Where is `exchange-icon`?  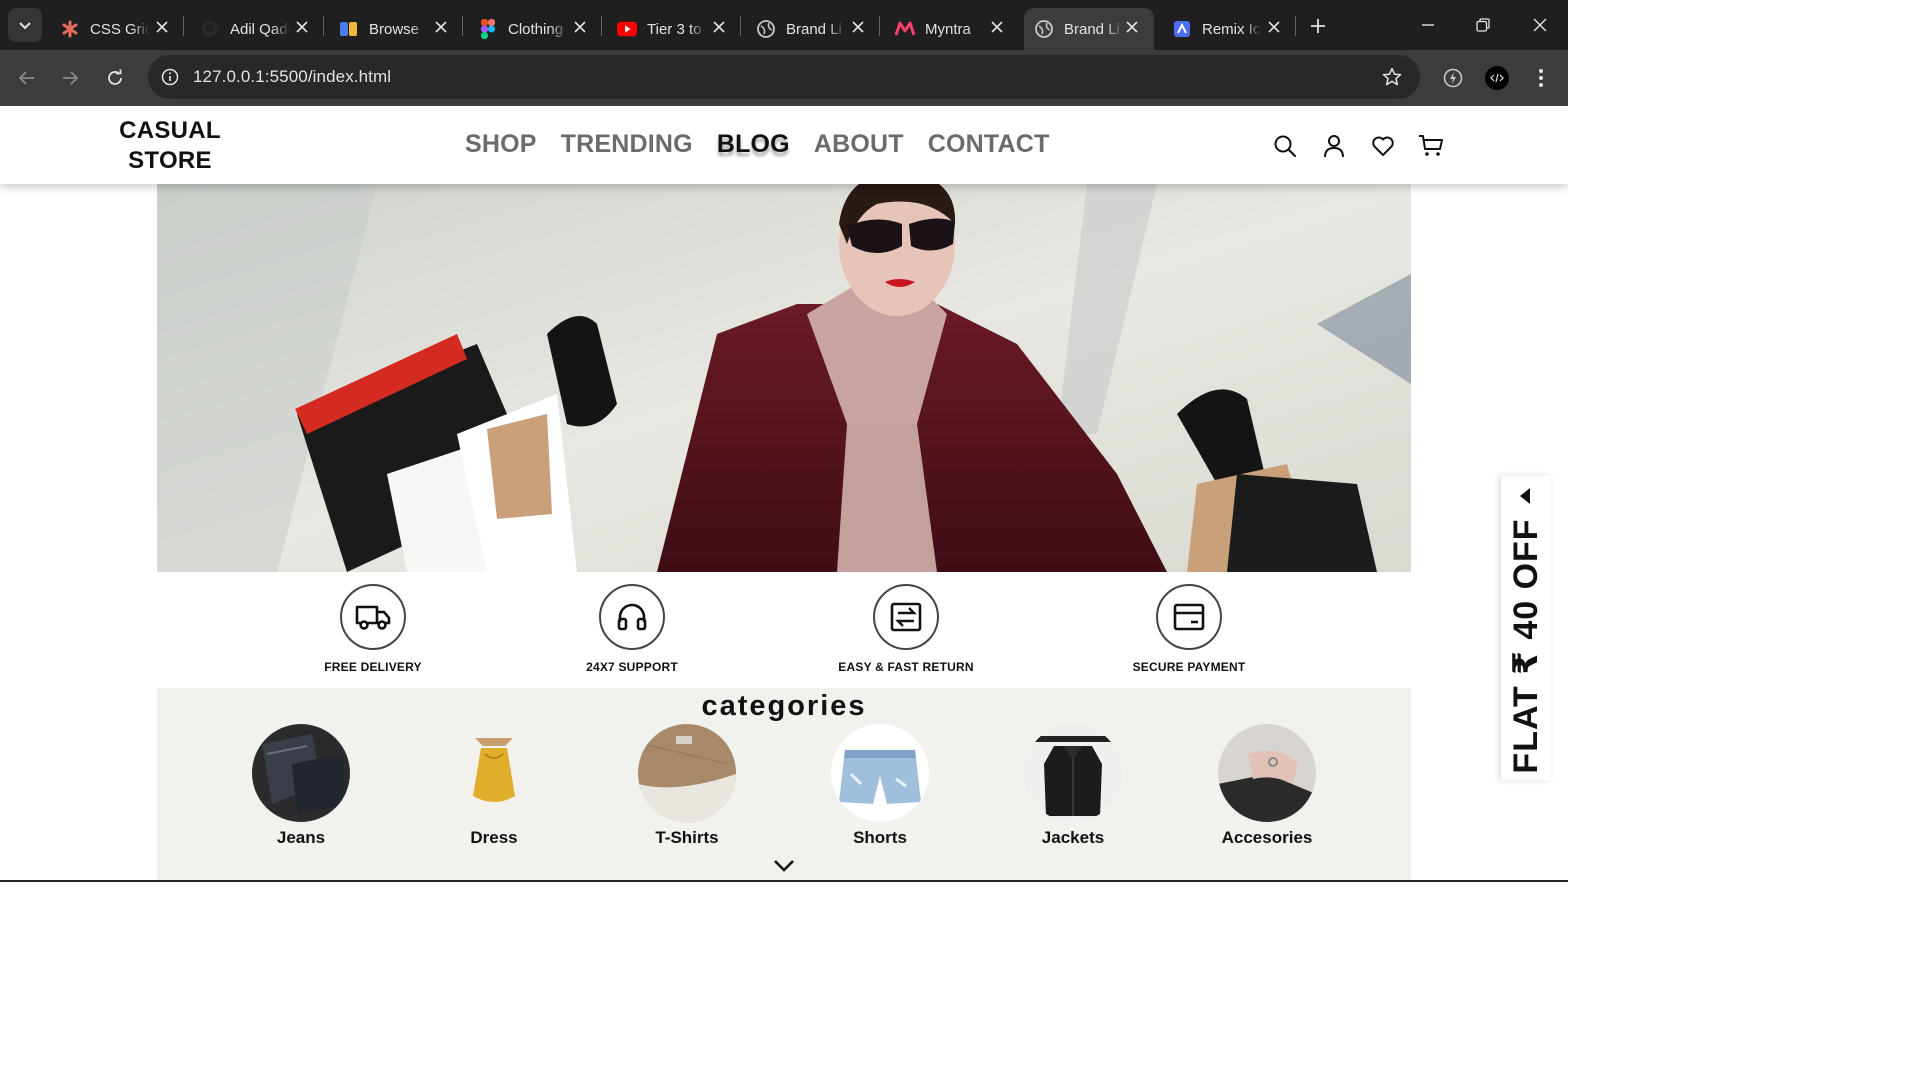 exchange-icon is located at coordinates (906, 617).